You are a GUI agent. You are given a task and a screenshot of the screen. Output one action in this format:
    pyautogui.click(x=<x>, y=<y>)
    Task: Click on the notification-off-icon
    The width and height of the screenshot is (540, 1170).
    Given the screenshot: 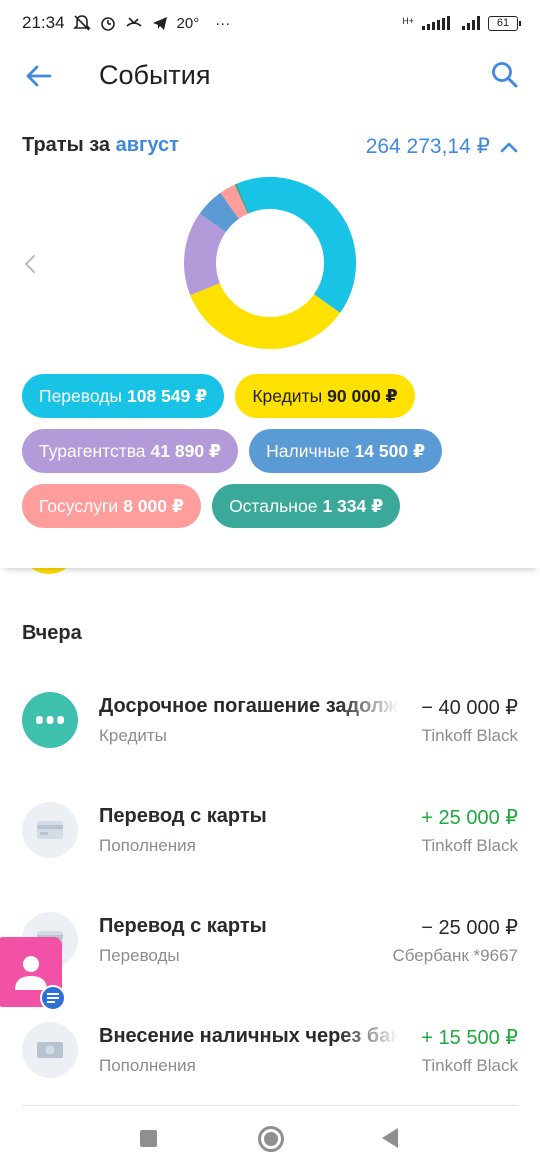 What is the action you would take?
    pyautogui.click(x=81, y=23)
    